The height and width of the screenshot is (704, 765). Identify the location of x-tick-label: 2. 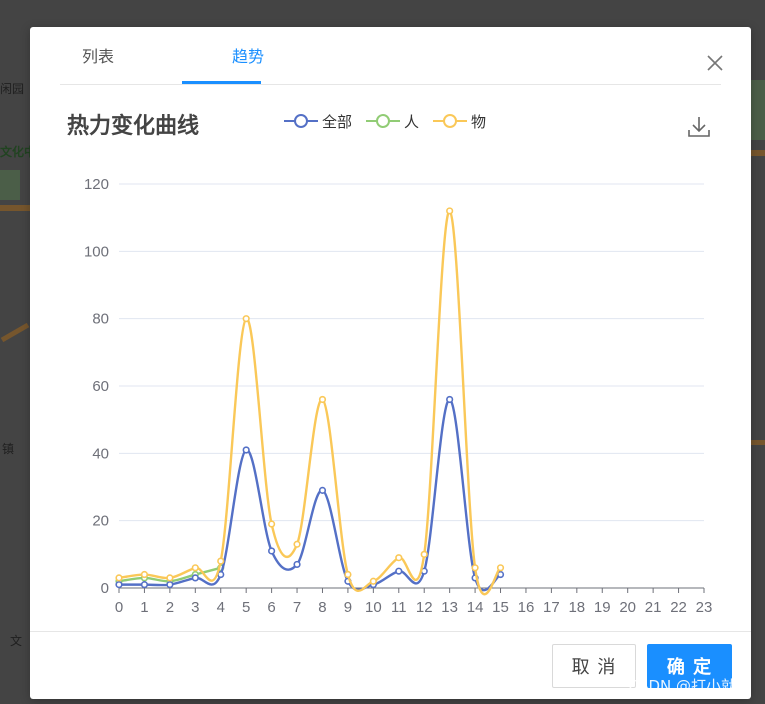
(170, 607).